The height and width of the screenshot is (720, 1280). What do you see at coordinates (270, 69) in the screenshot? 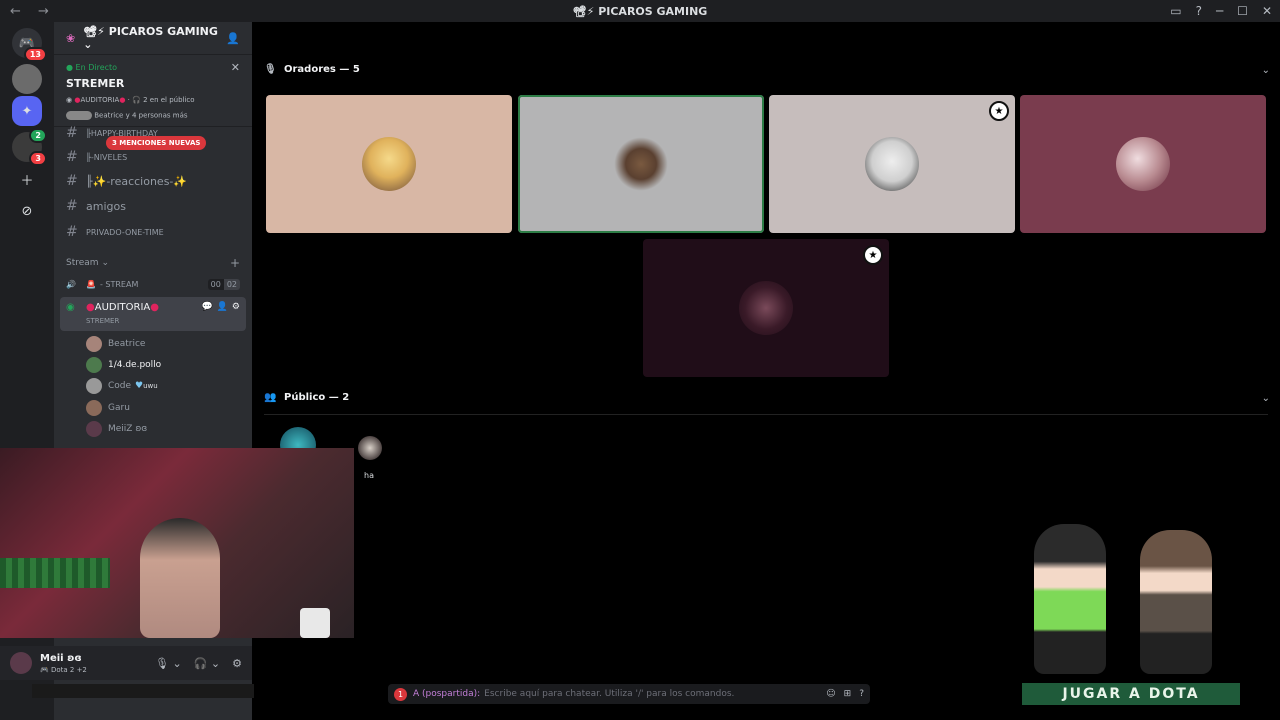
I see `mic-icon: 🎙` at bounding box center [270, 69].